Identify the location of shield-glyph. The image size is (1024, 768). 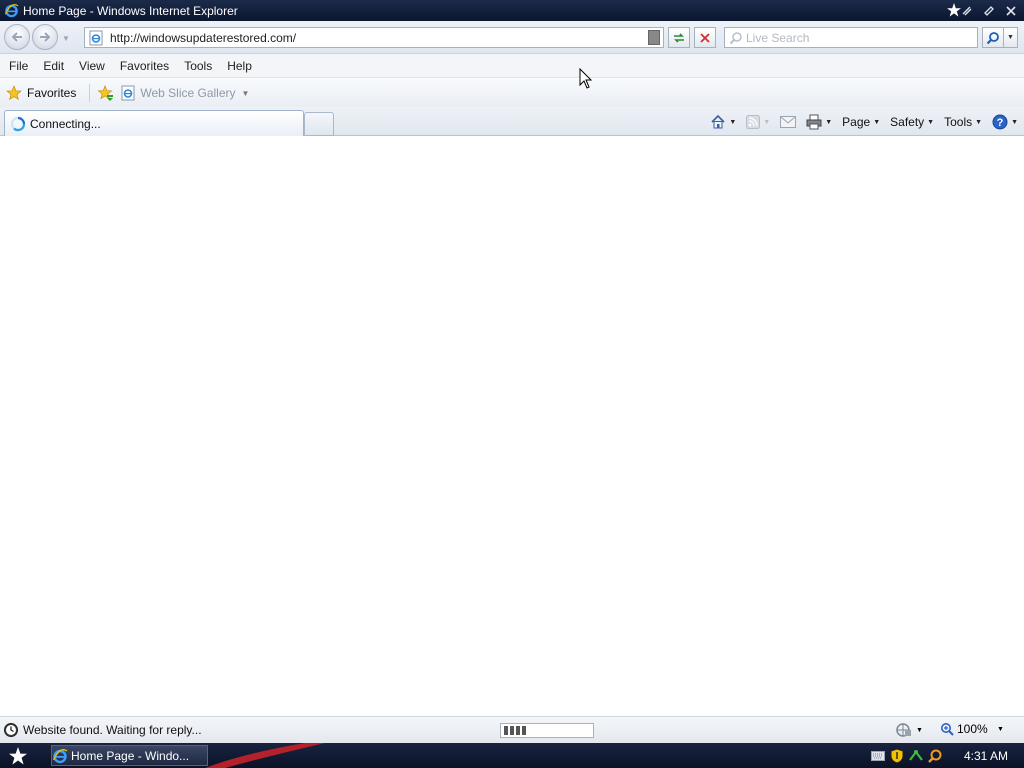
(897, 755).